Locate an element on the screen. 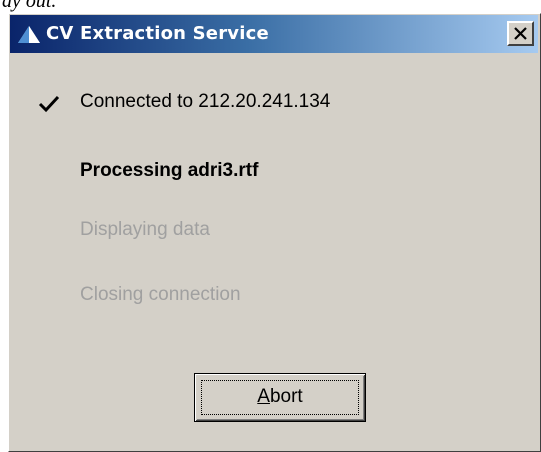  status-step-displaying: Displaying data is located at coordinates (145, 229).